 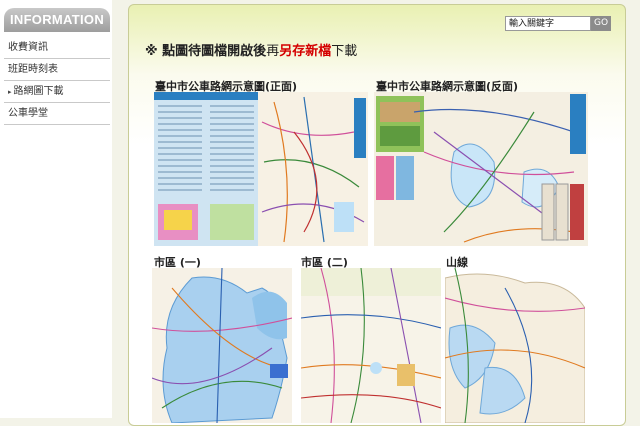 I want to click on map-thumbnail-back, so click(x=481, y=169).